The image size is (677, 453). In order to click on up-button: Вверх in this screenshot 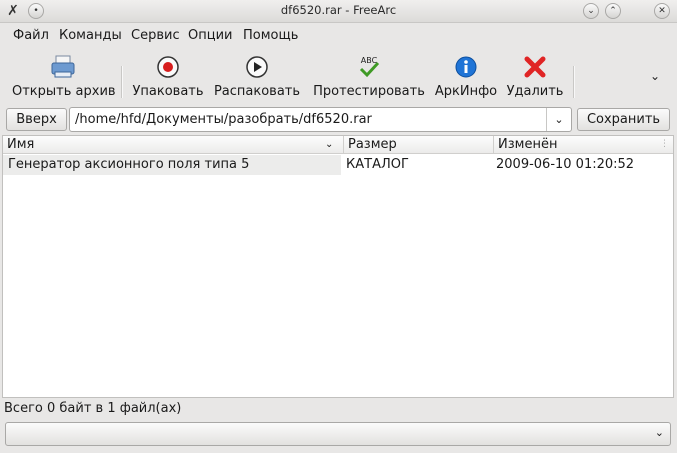, I will do `click(36, 119)`.